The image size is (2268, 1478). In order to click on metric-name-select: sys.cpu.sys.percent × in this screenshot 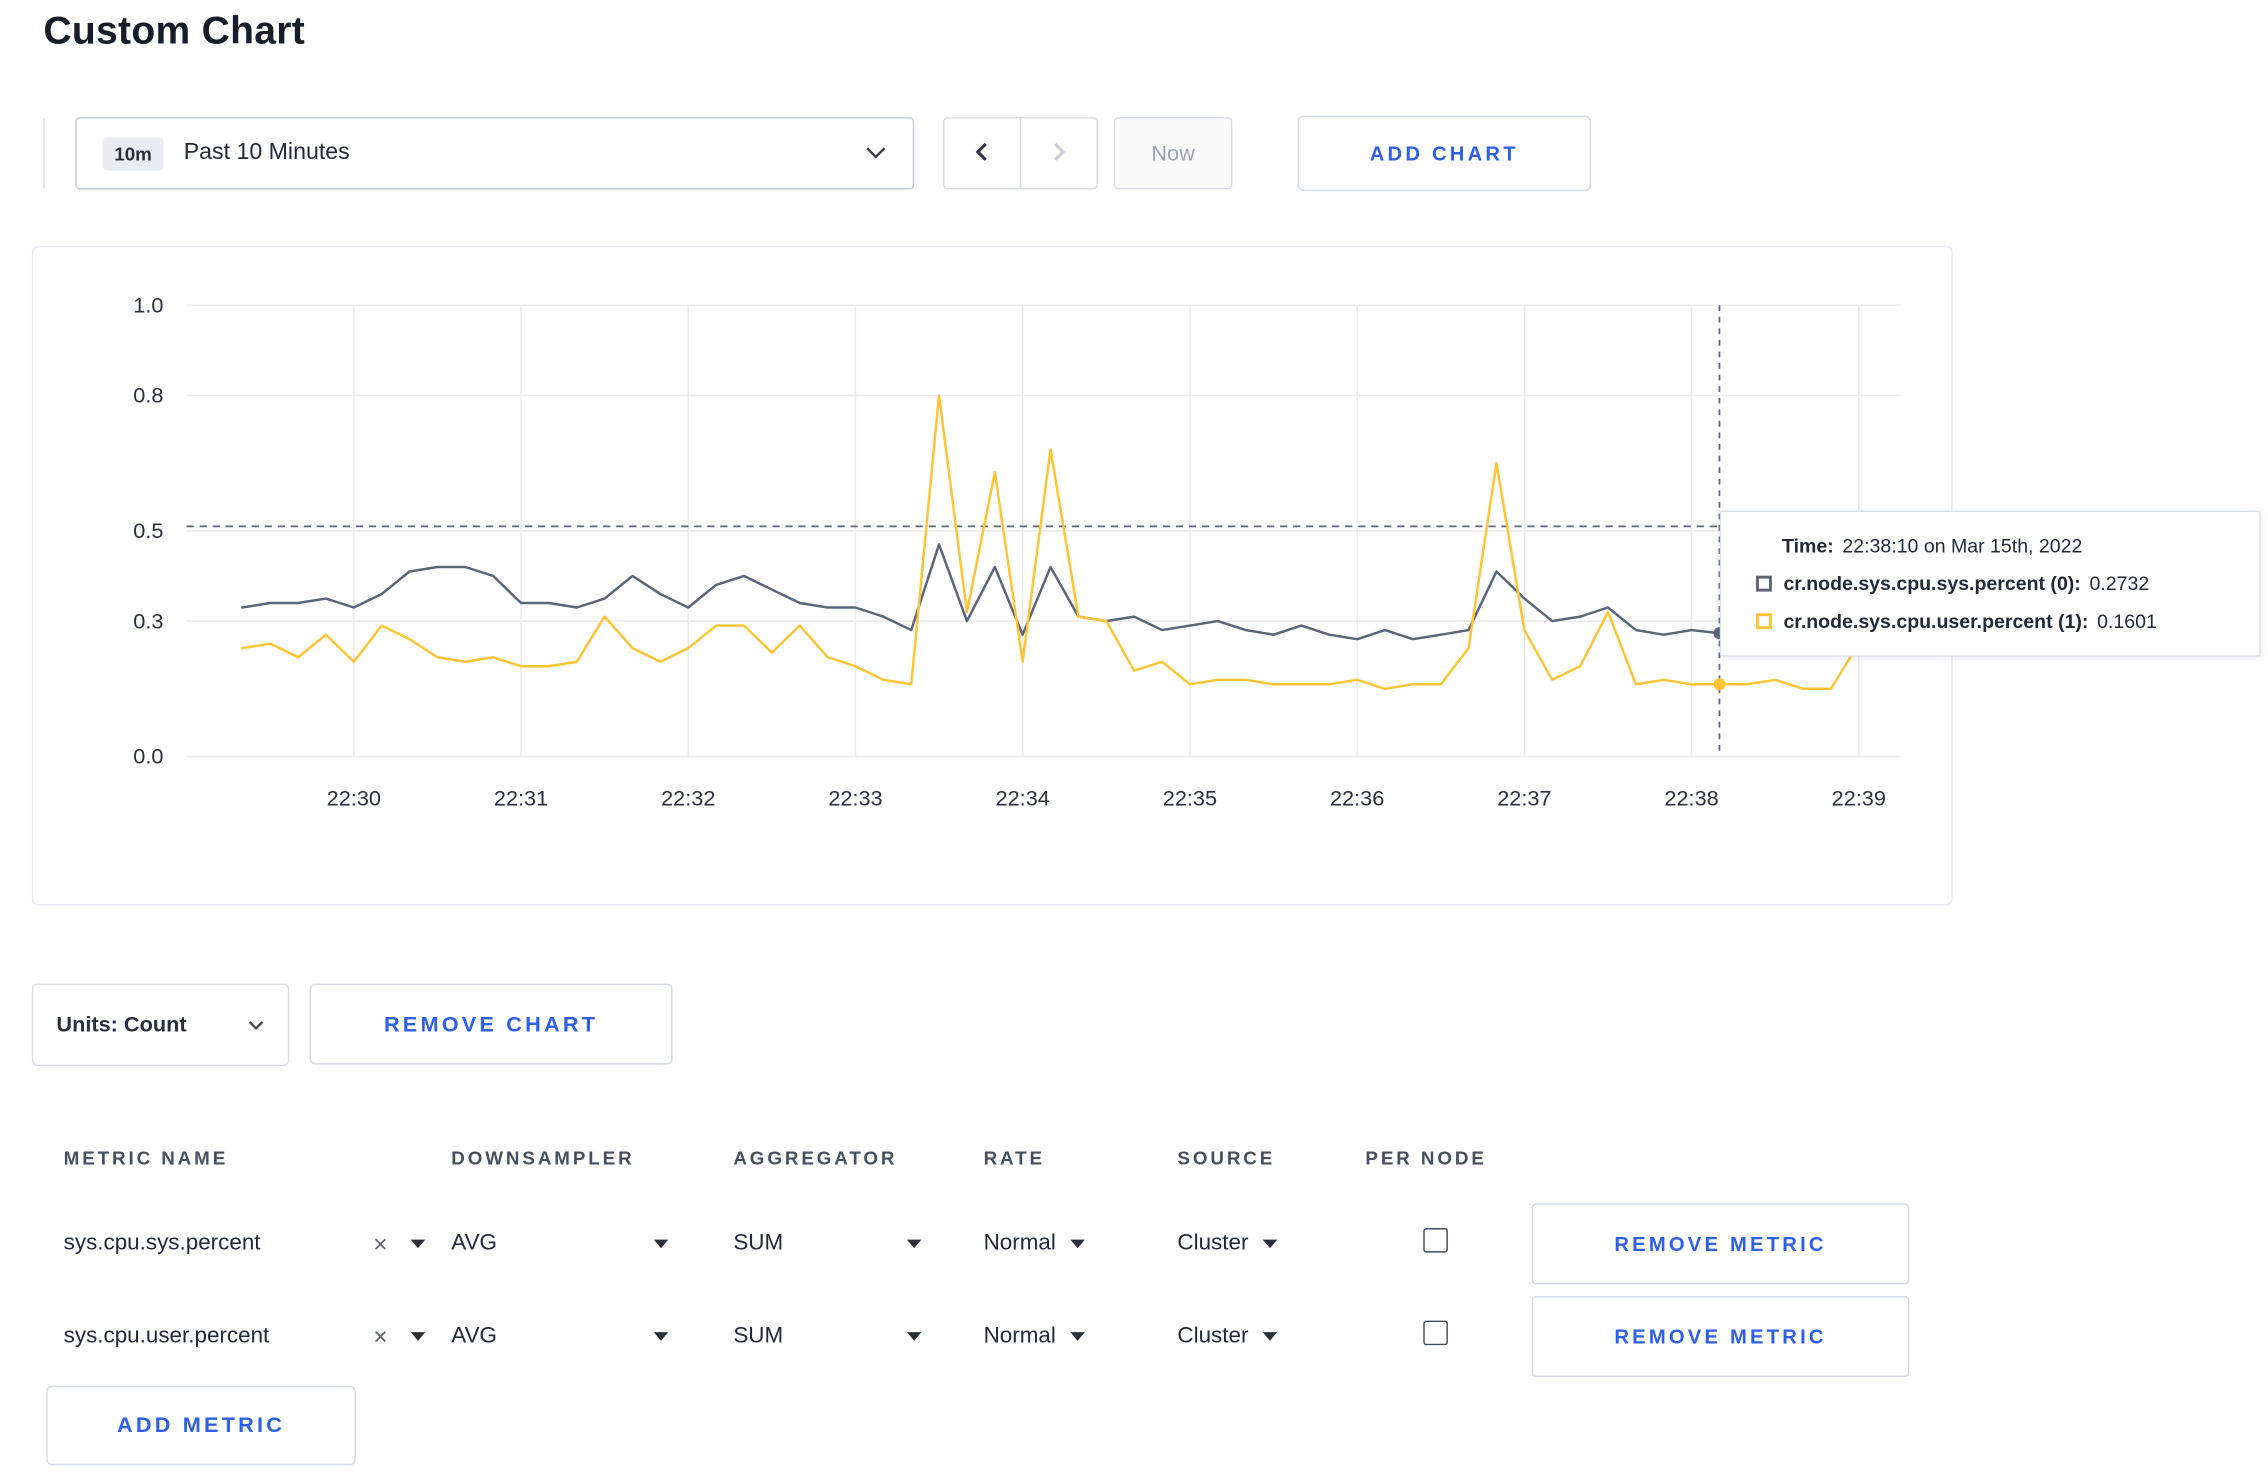, I will do `click(245, 1244)`.